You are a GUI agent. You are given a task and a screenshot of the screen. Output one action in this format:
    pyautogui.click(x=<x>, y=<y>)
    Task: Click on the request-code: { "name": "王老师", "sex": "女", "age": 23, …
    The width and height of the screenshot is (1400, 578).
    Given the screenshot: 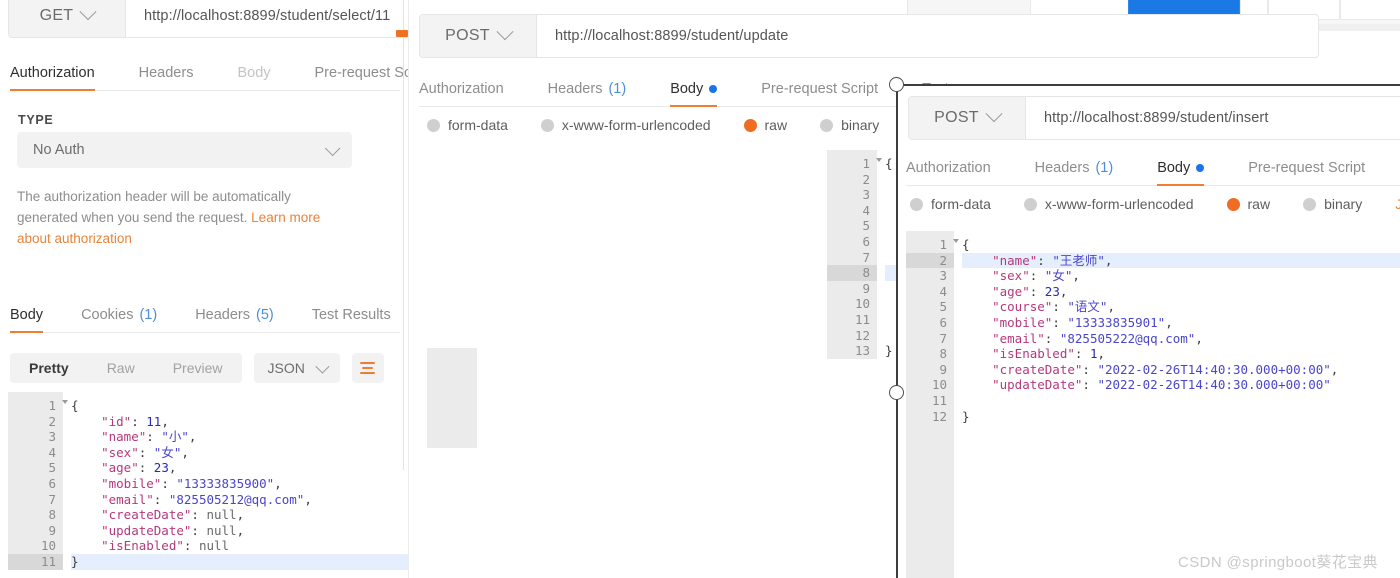 What is the action you would take?
    pyautogui.click(x=1177, y=327)
    